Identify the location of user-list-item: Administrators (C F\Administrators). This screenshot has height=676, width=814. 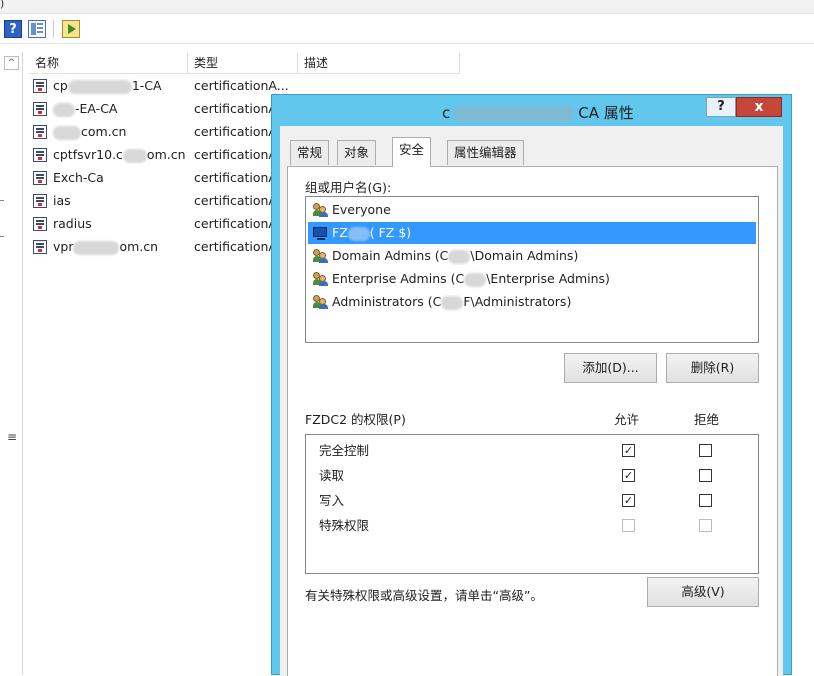
(532, 302).